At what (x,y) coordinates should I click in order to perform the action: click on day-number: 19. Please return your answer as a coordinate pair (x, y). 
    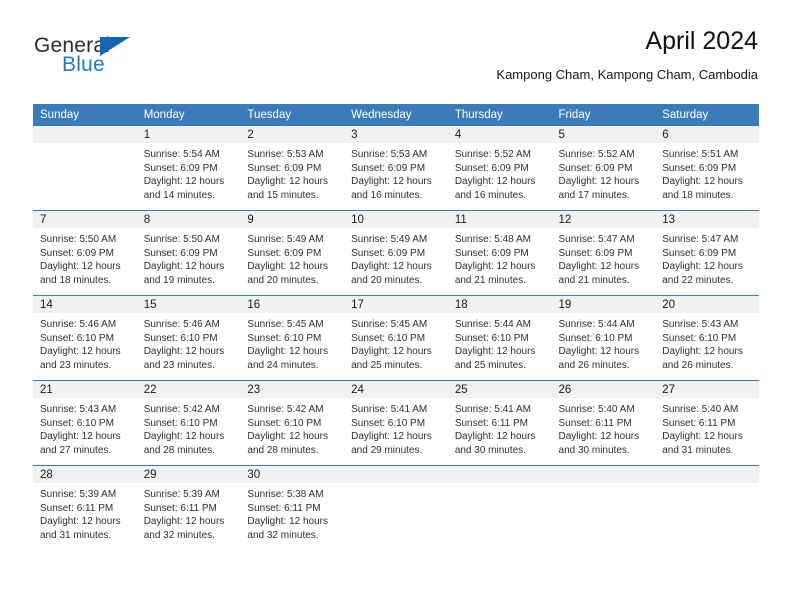
    Looking at the image, I should click on (603, 304).